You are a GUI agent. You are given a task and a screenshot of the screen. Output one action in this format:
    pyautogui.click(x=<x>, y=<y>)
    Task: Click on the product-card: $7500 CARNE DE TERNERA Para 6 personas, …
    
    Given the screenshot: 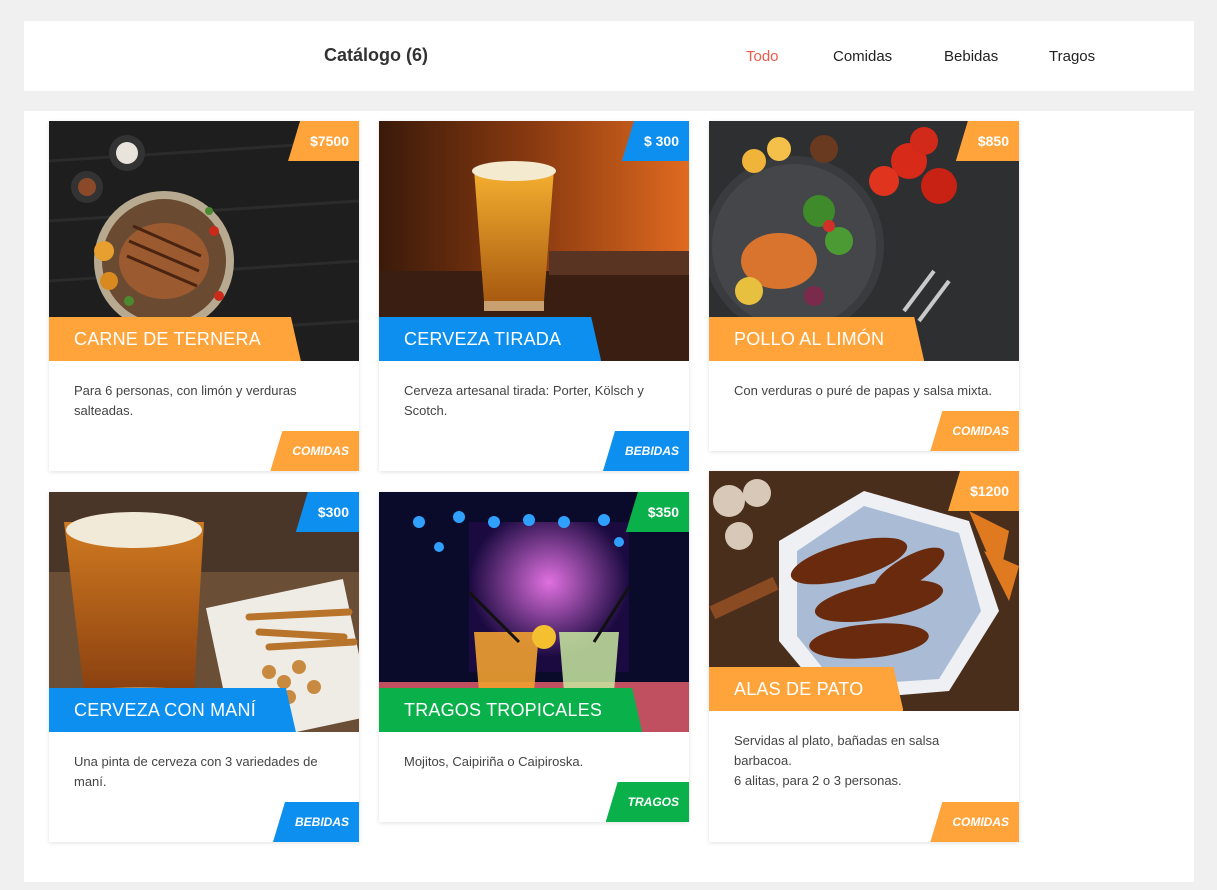 What is the action you would take?
    pyautogui.click(x=204, y=296)
    